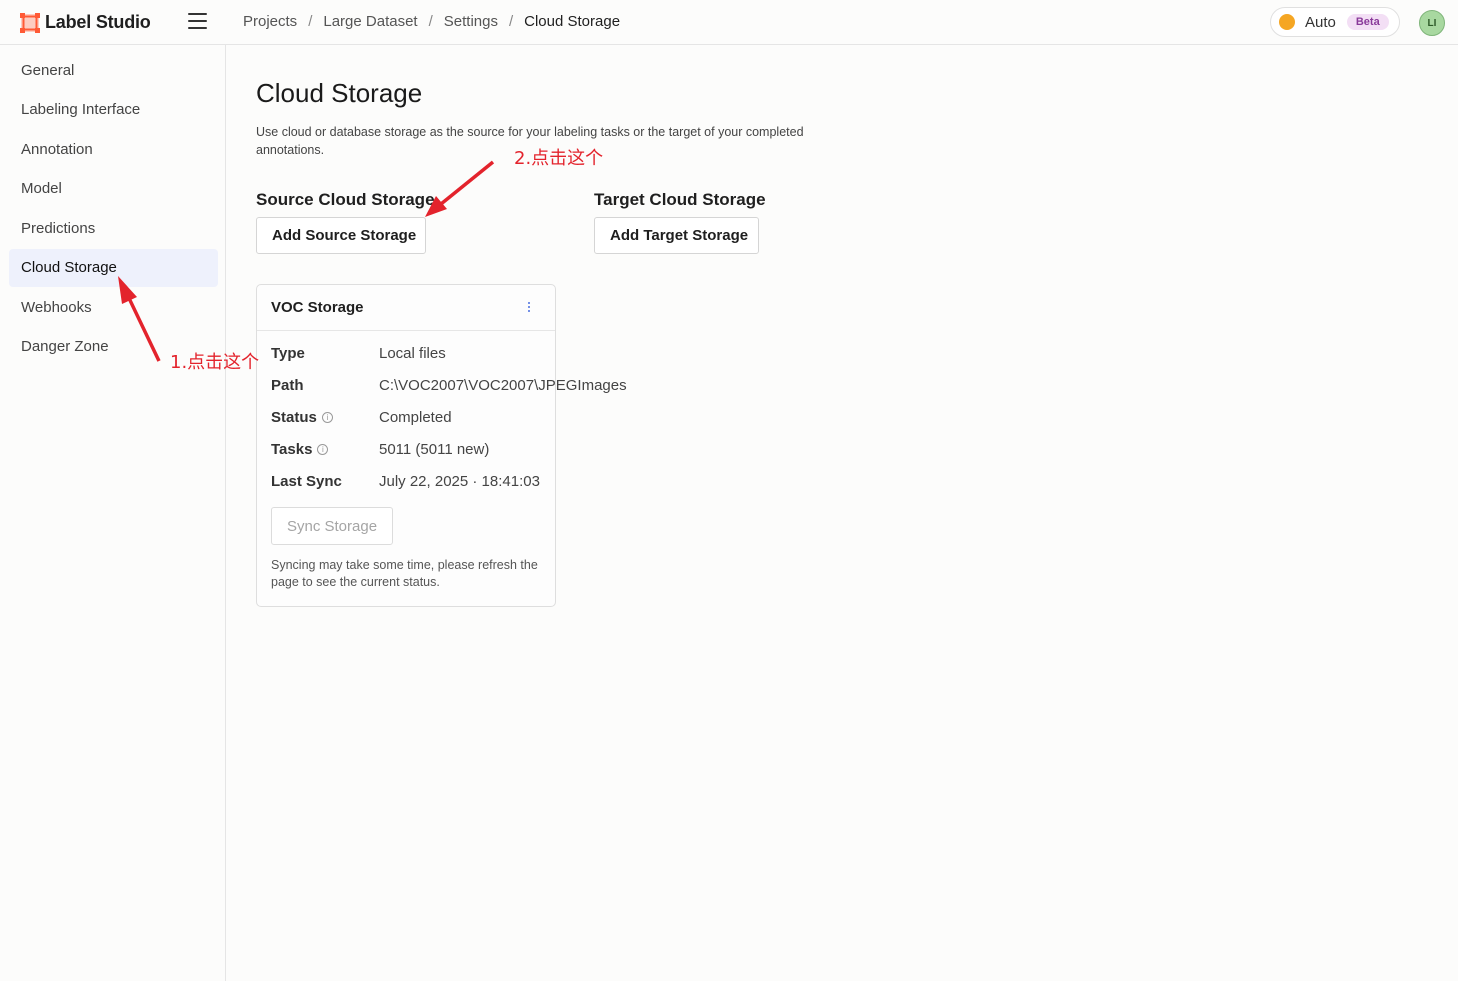 Image resolution: width=1458 pixels, height=981 pixels. I want to click on field-value: 5011 (5011 new), so click(434, 449).